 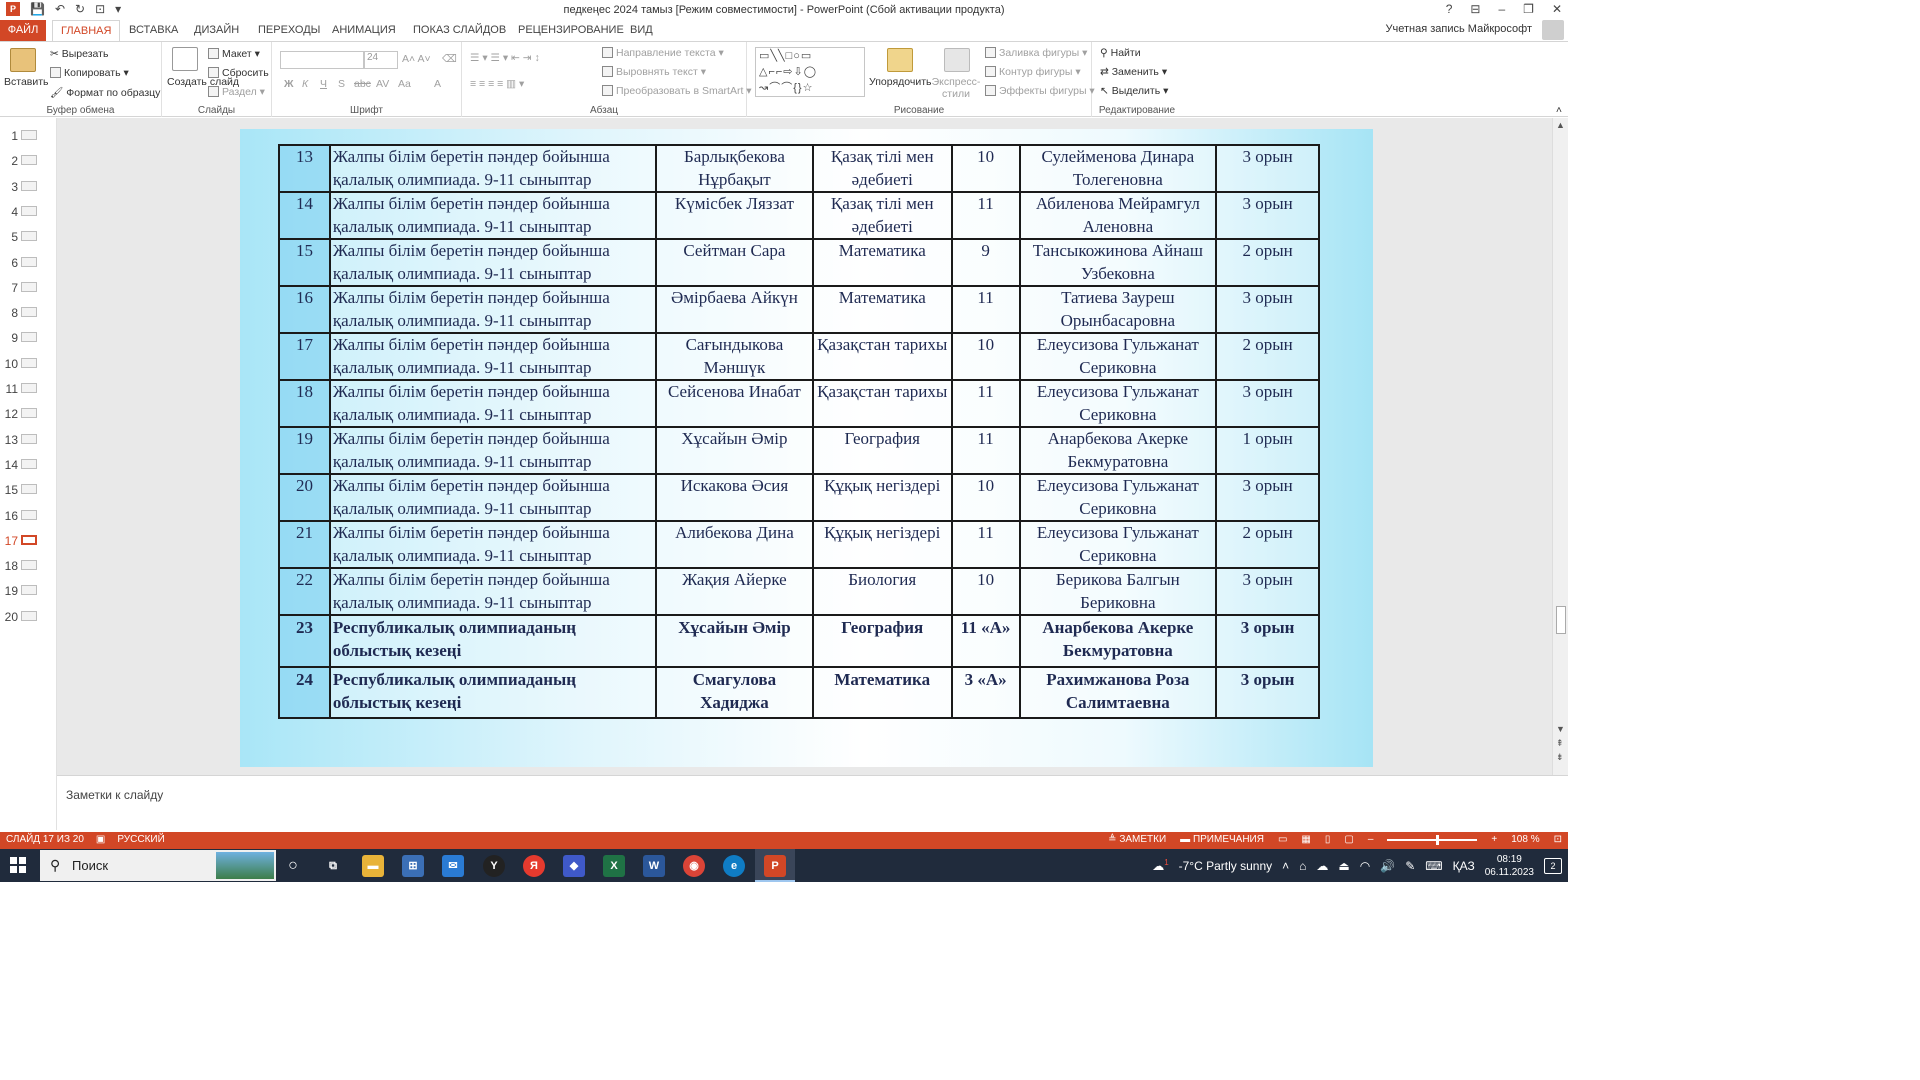 I want to click on slide-thumbnail: 17, so click(x=28, y=540).